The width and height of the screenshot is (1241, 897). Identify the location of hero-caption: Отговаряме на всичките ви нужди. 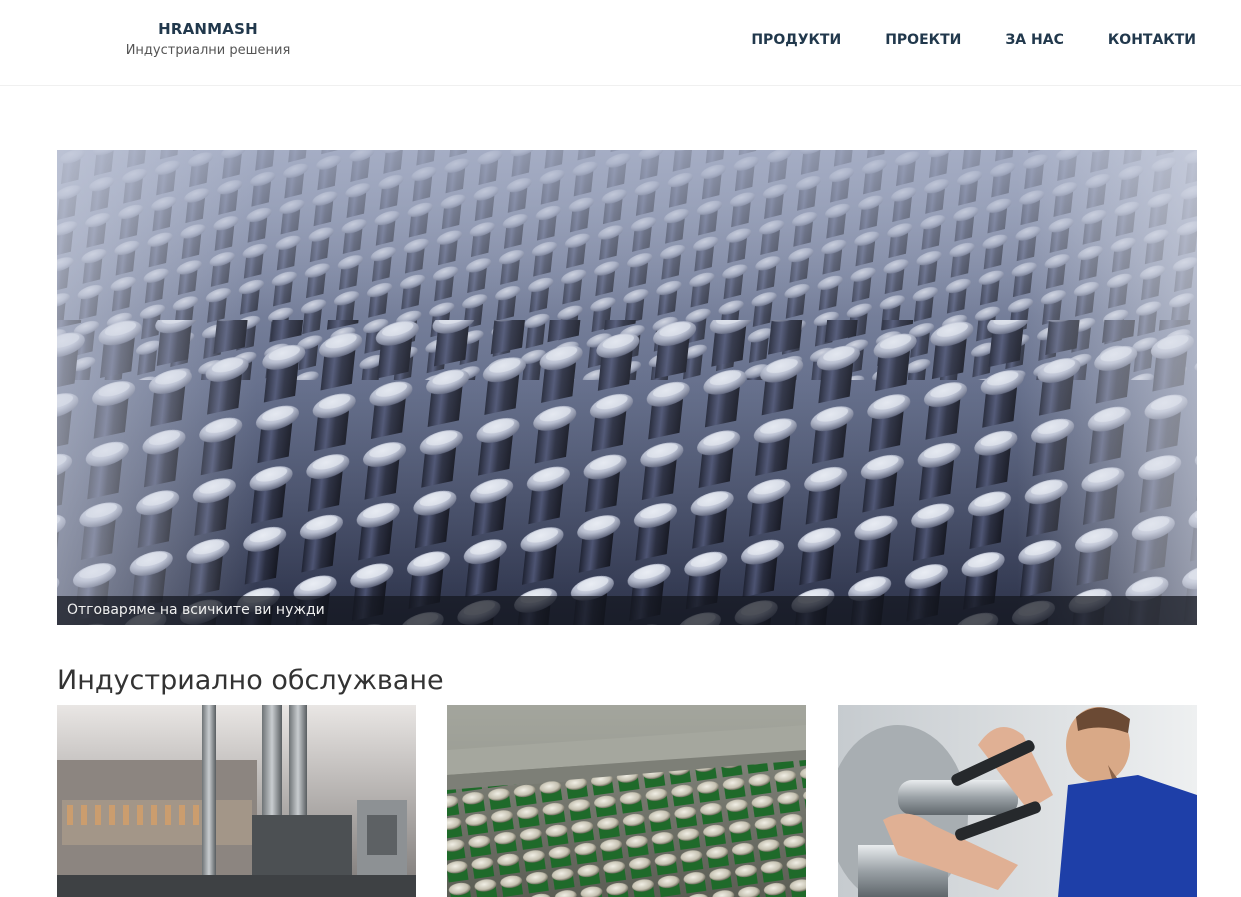
(627, 610).